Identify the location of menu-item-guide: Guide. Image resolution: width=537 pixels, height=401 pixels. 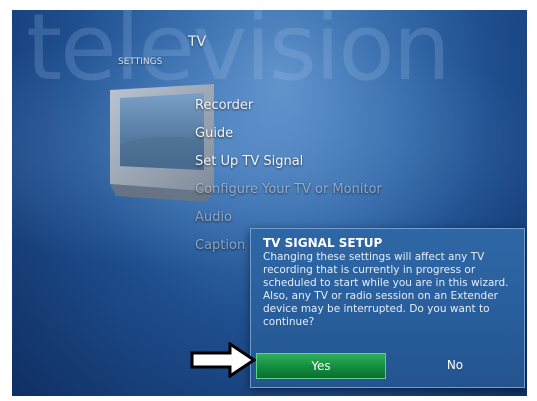
(288, 134).